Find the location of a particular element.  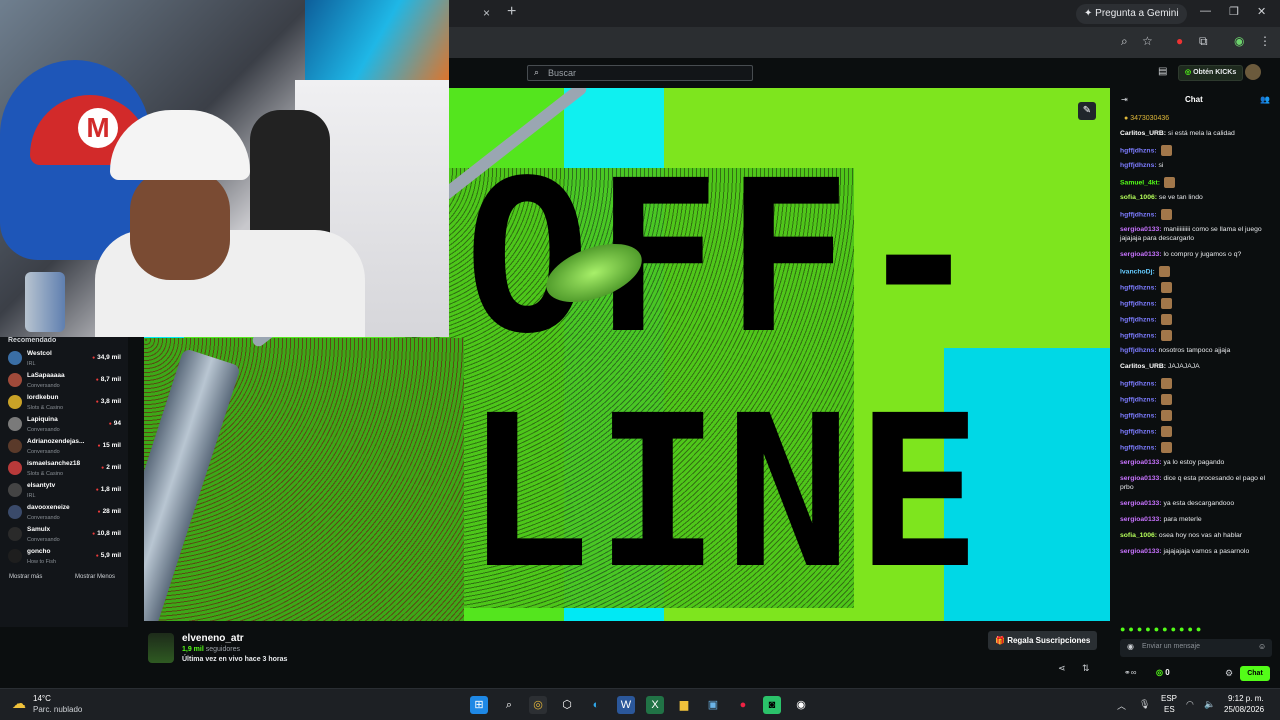

obs-icon: ◉ is located at coordinates (801, 705).